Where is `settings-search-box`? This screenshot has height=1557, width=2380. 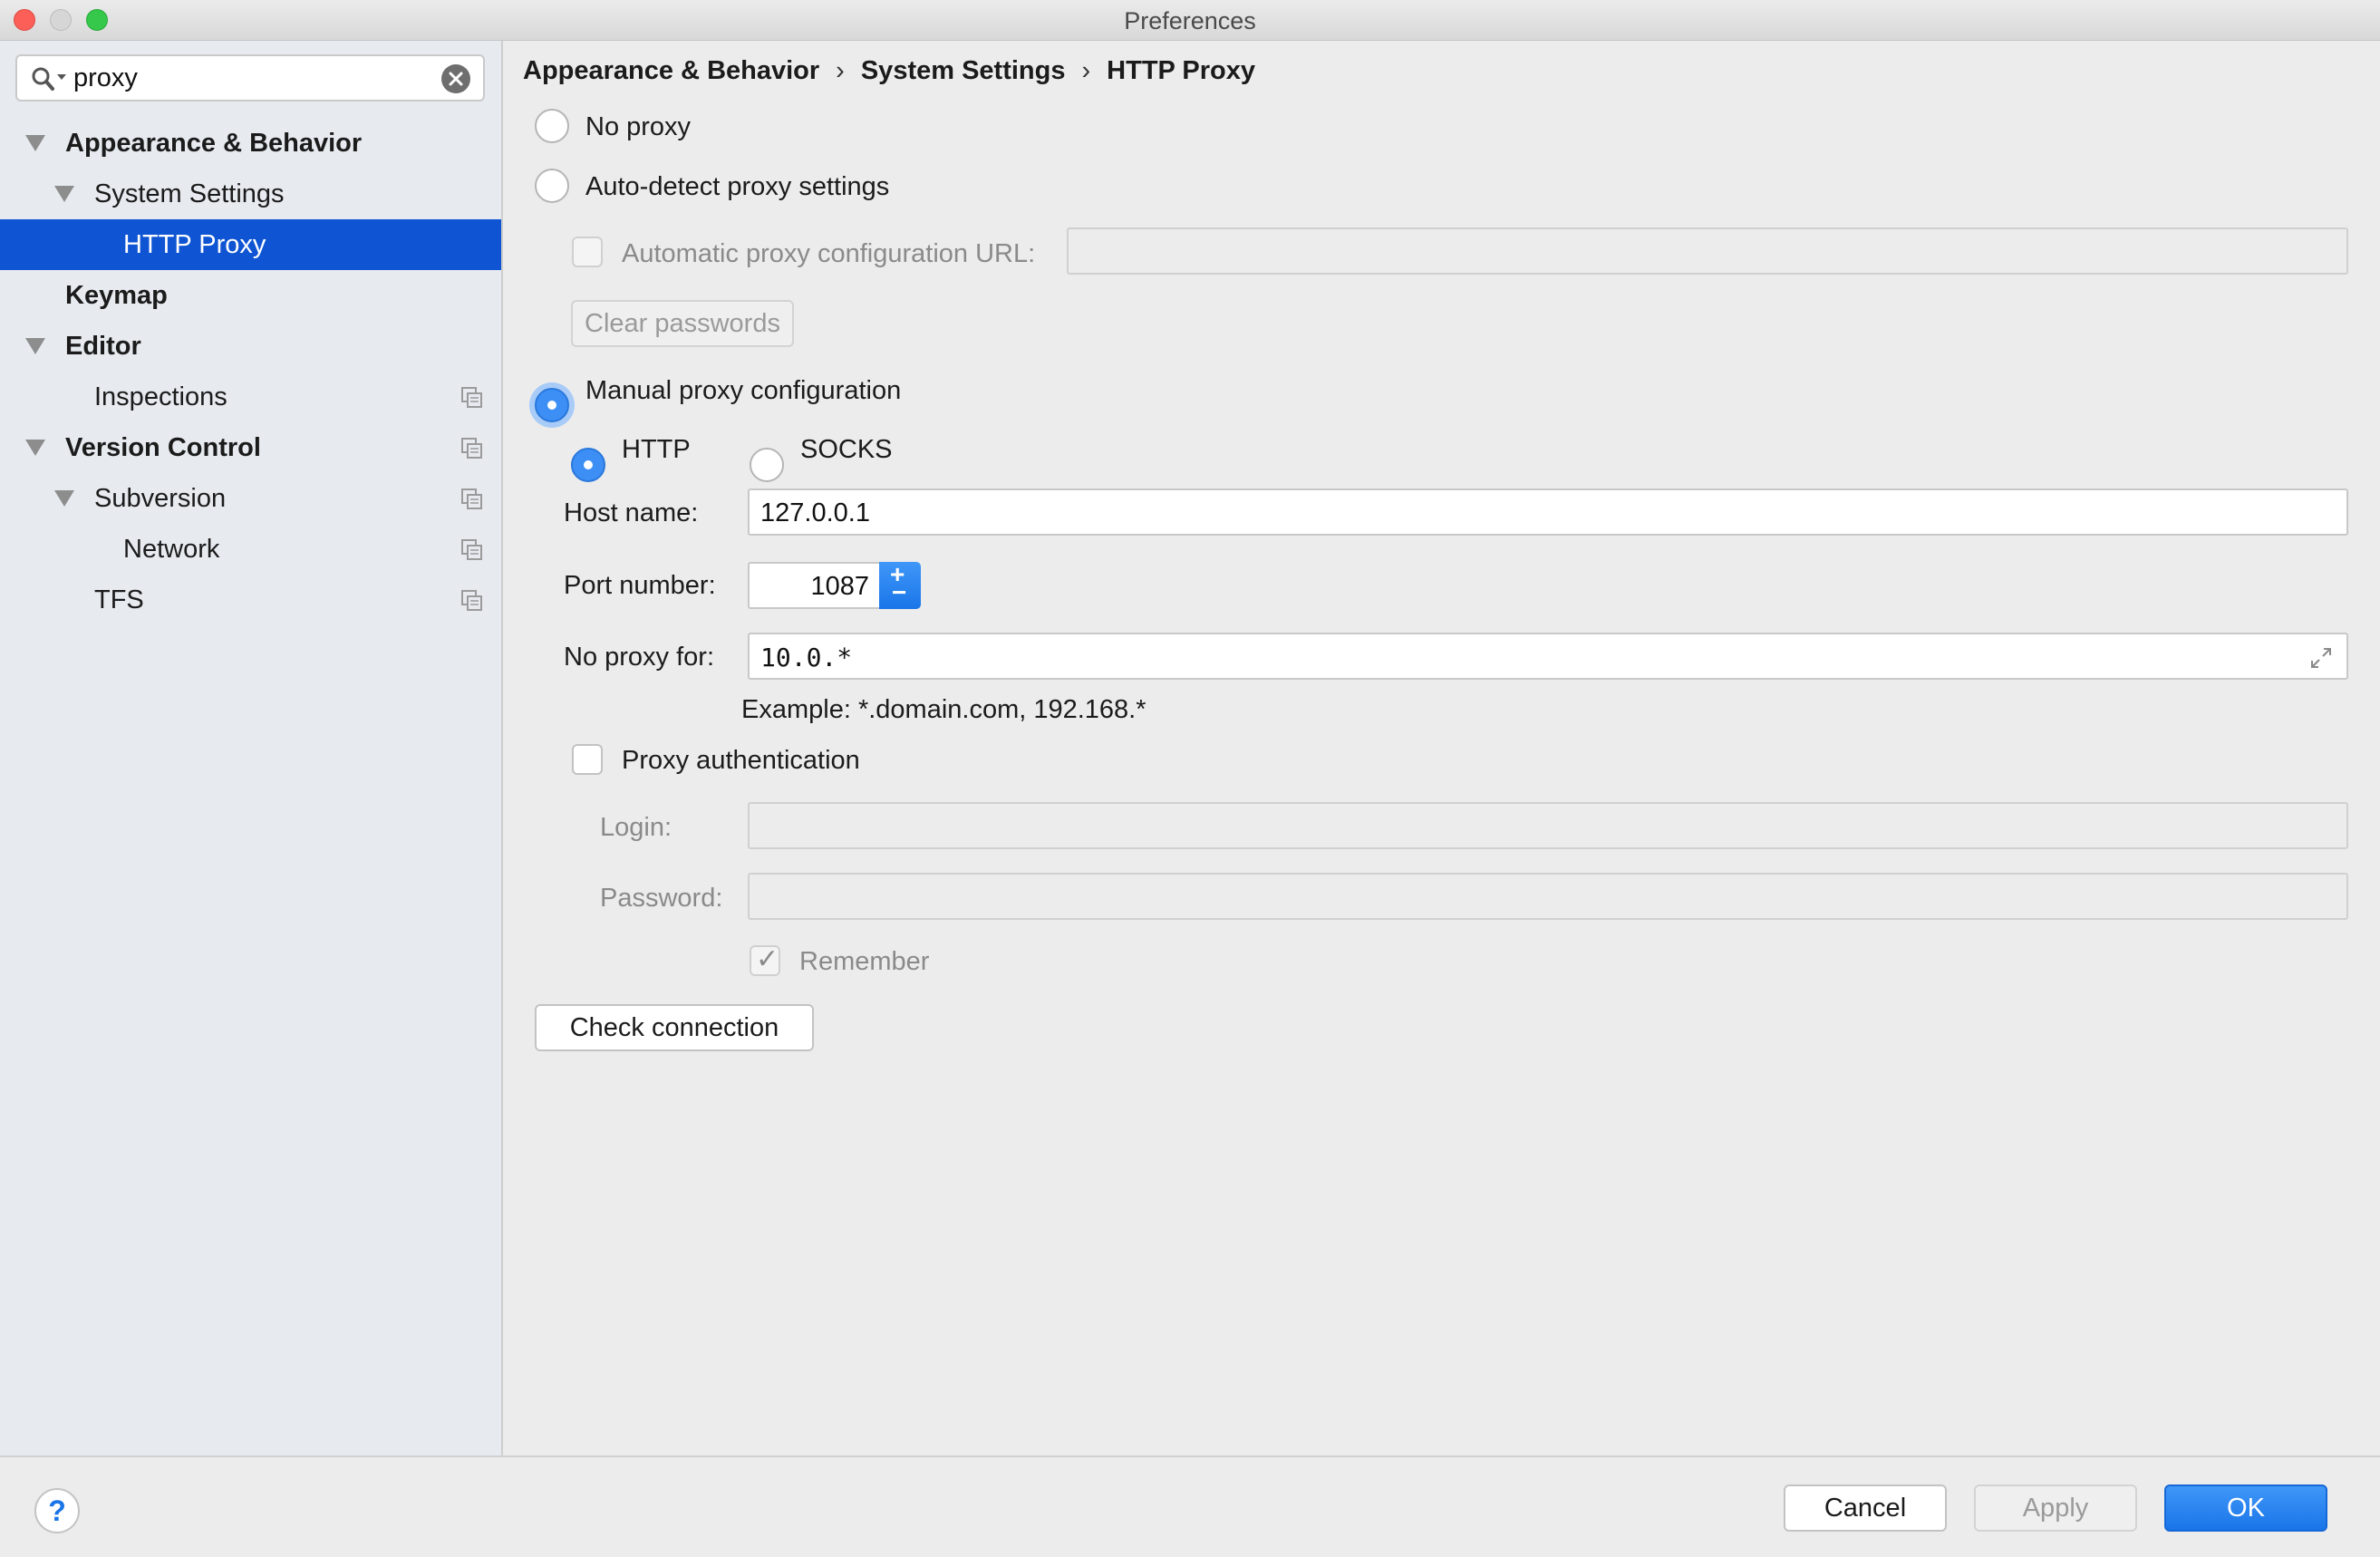 settings-search-box is located at coordinates (250, 78).